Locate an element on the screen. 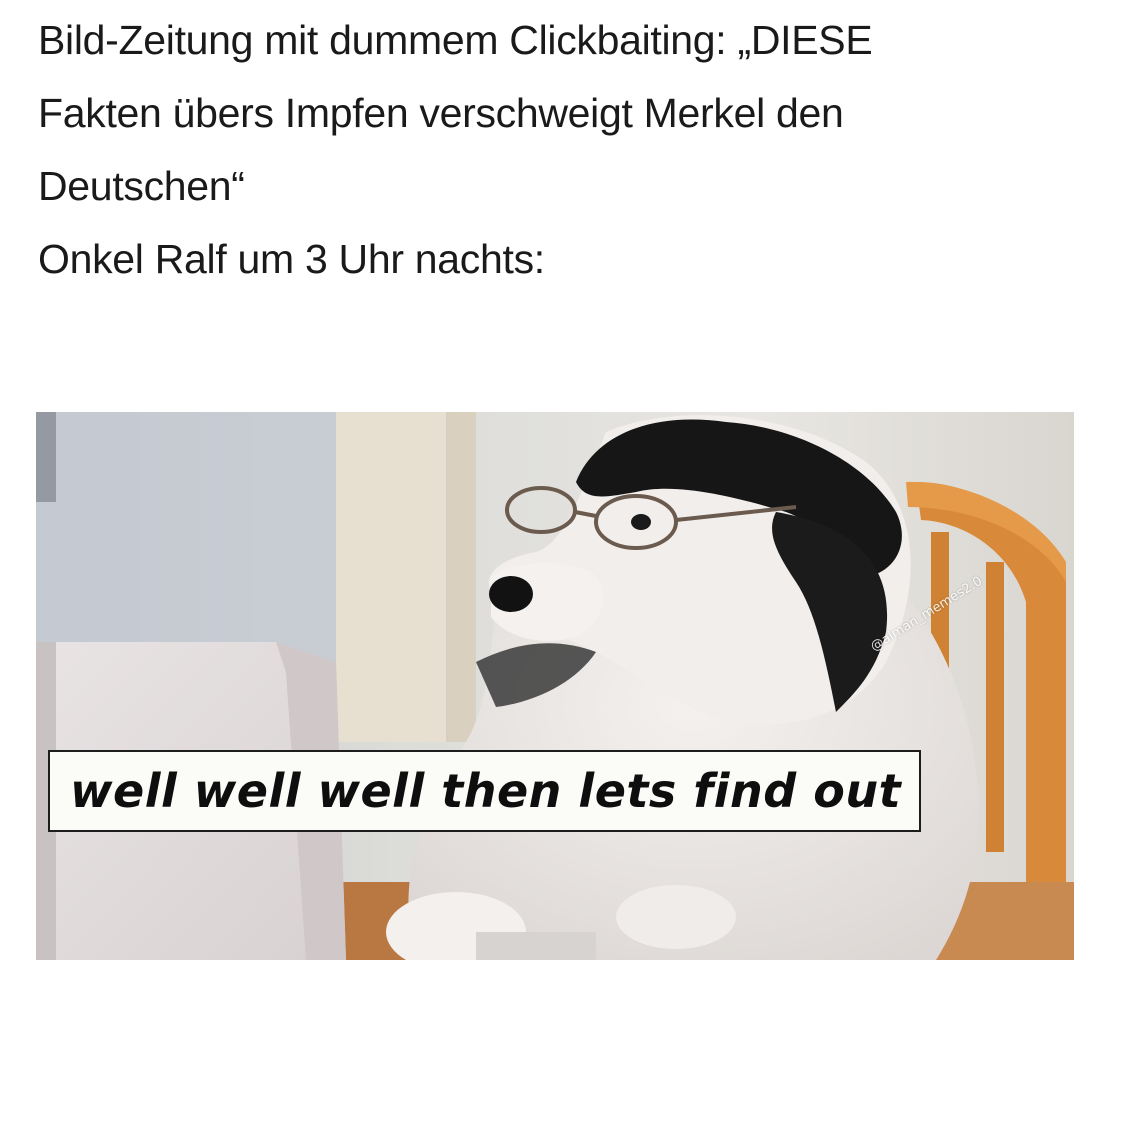  caption-line: Onkel Ralf um 3 Uhr nachts: is located at coordinates (291, 259).